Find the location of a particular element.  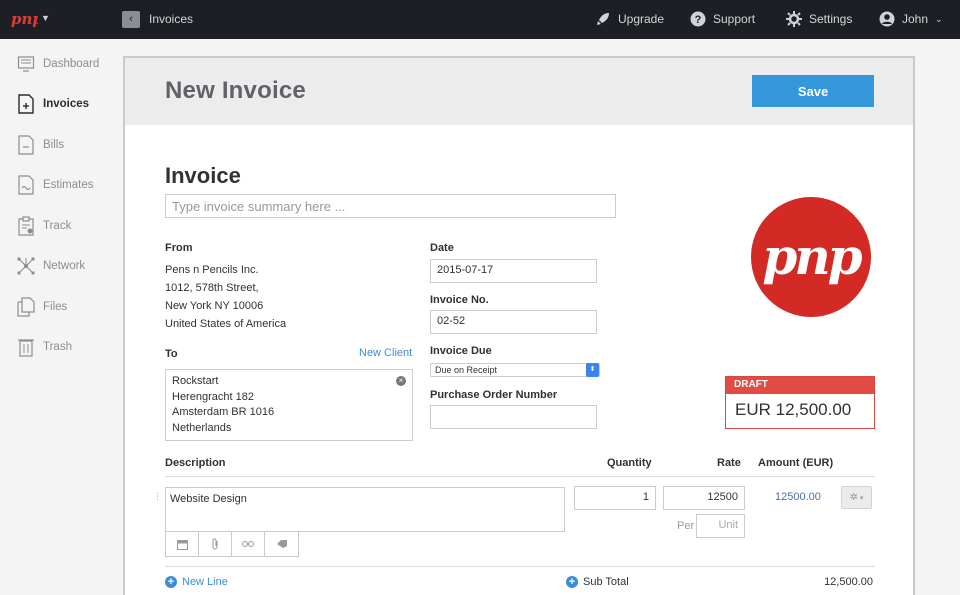

sidebar-item-label: Bills is located at coordinates (53, 145).